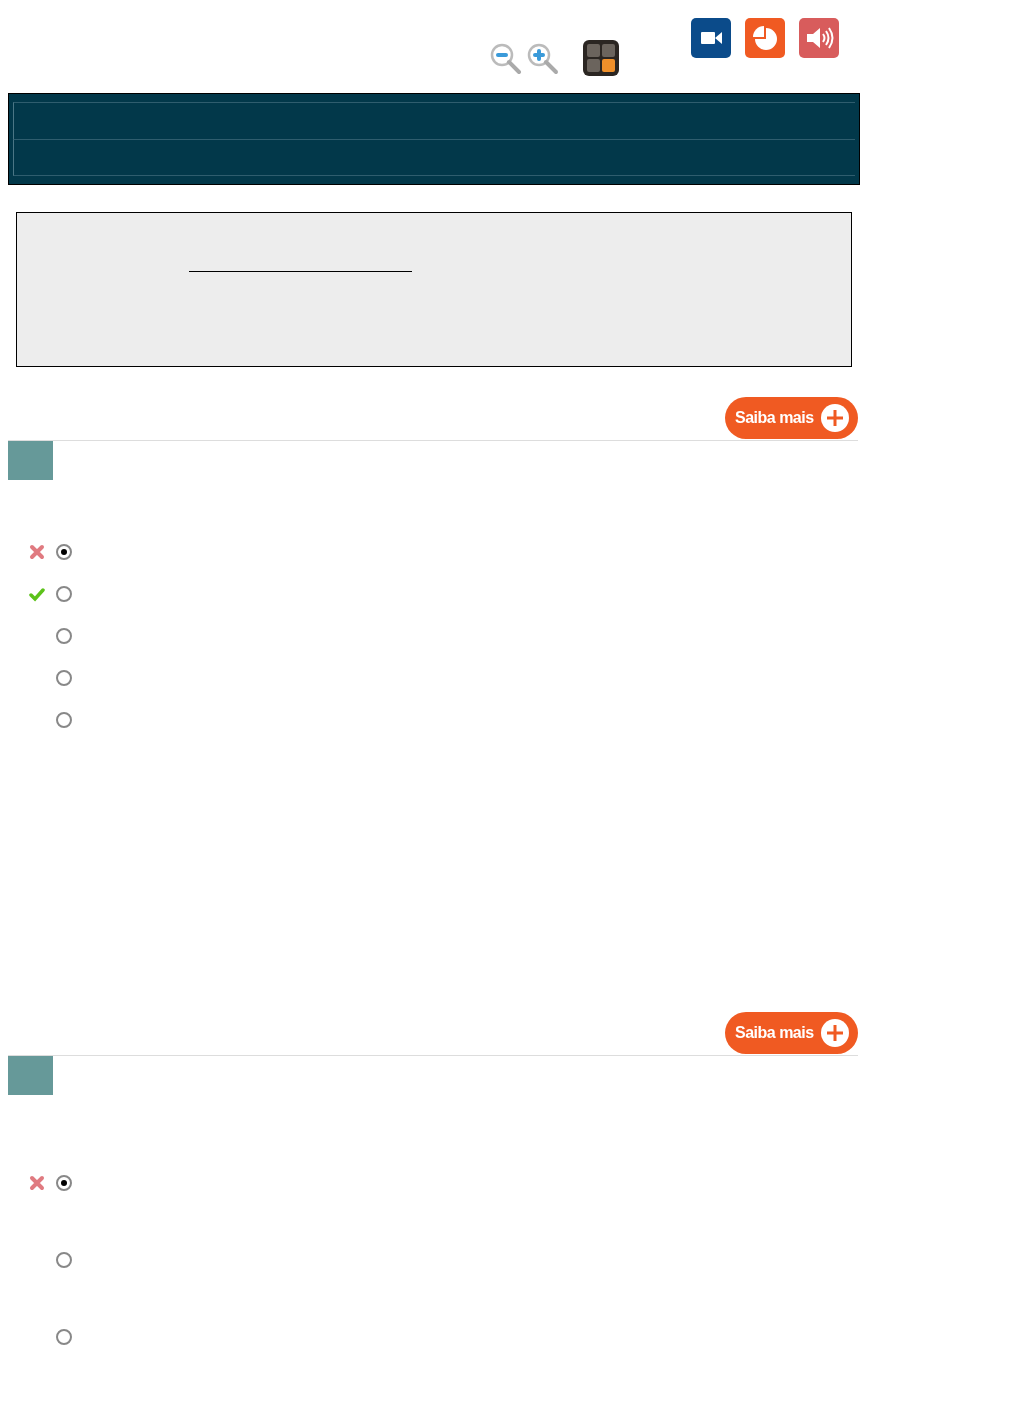 This screenshot has width=1029, height=1401. What do you see at coordinates (819, 38) in the screenshot?
I see `speaker-icon` at bounding box center [819, 38].